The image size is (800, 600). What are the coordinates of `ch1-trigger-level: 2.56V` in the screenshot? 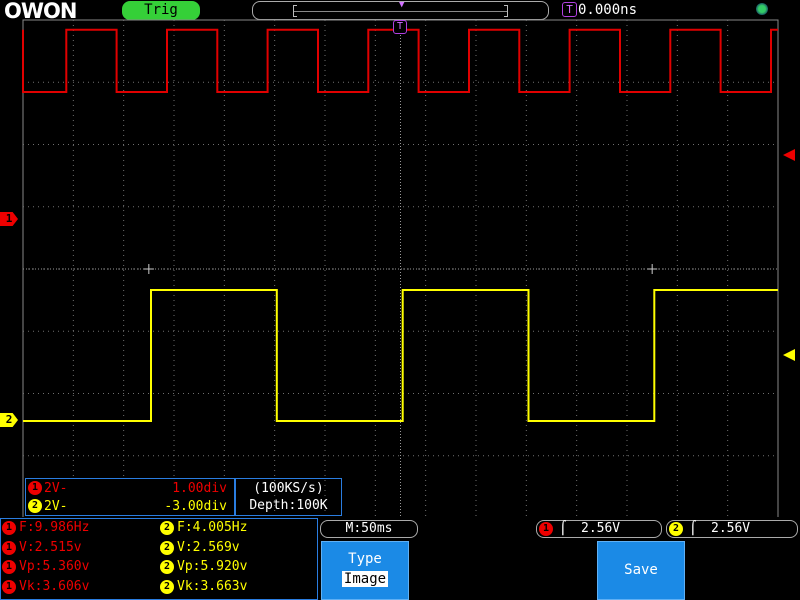 It's located at (601, 528).